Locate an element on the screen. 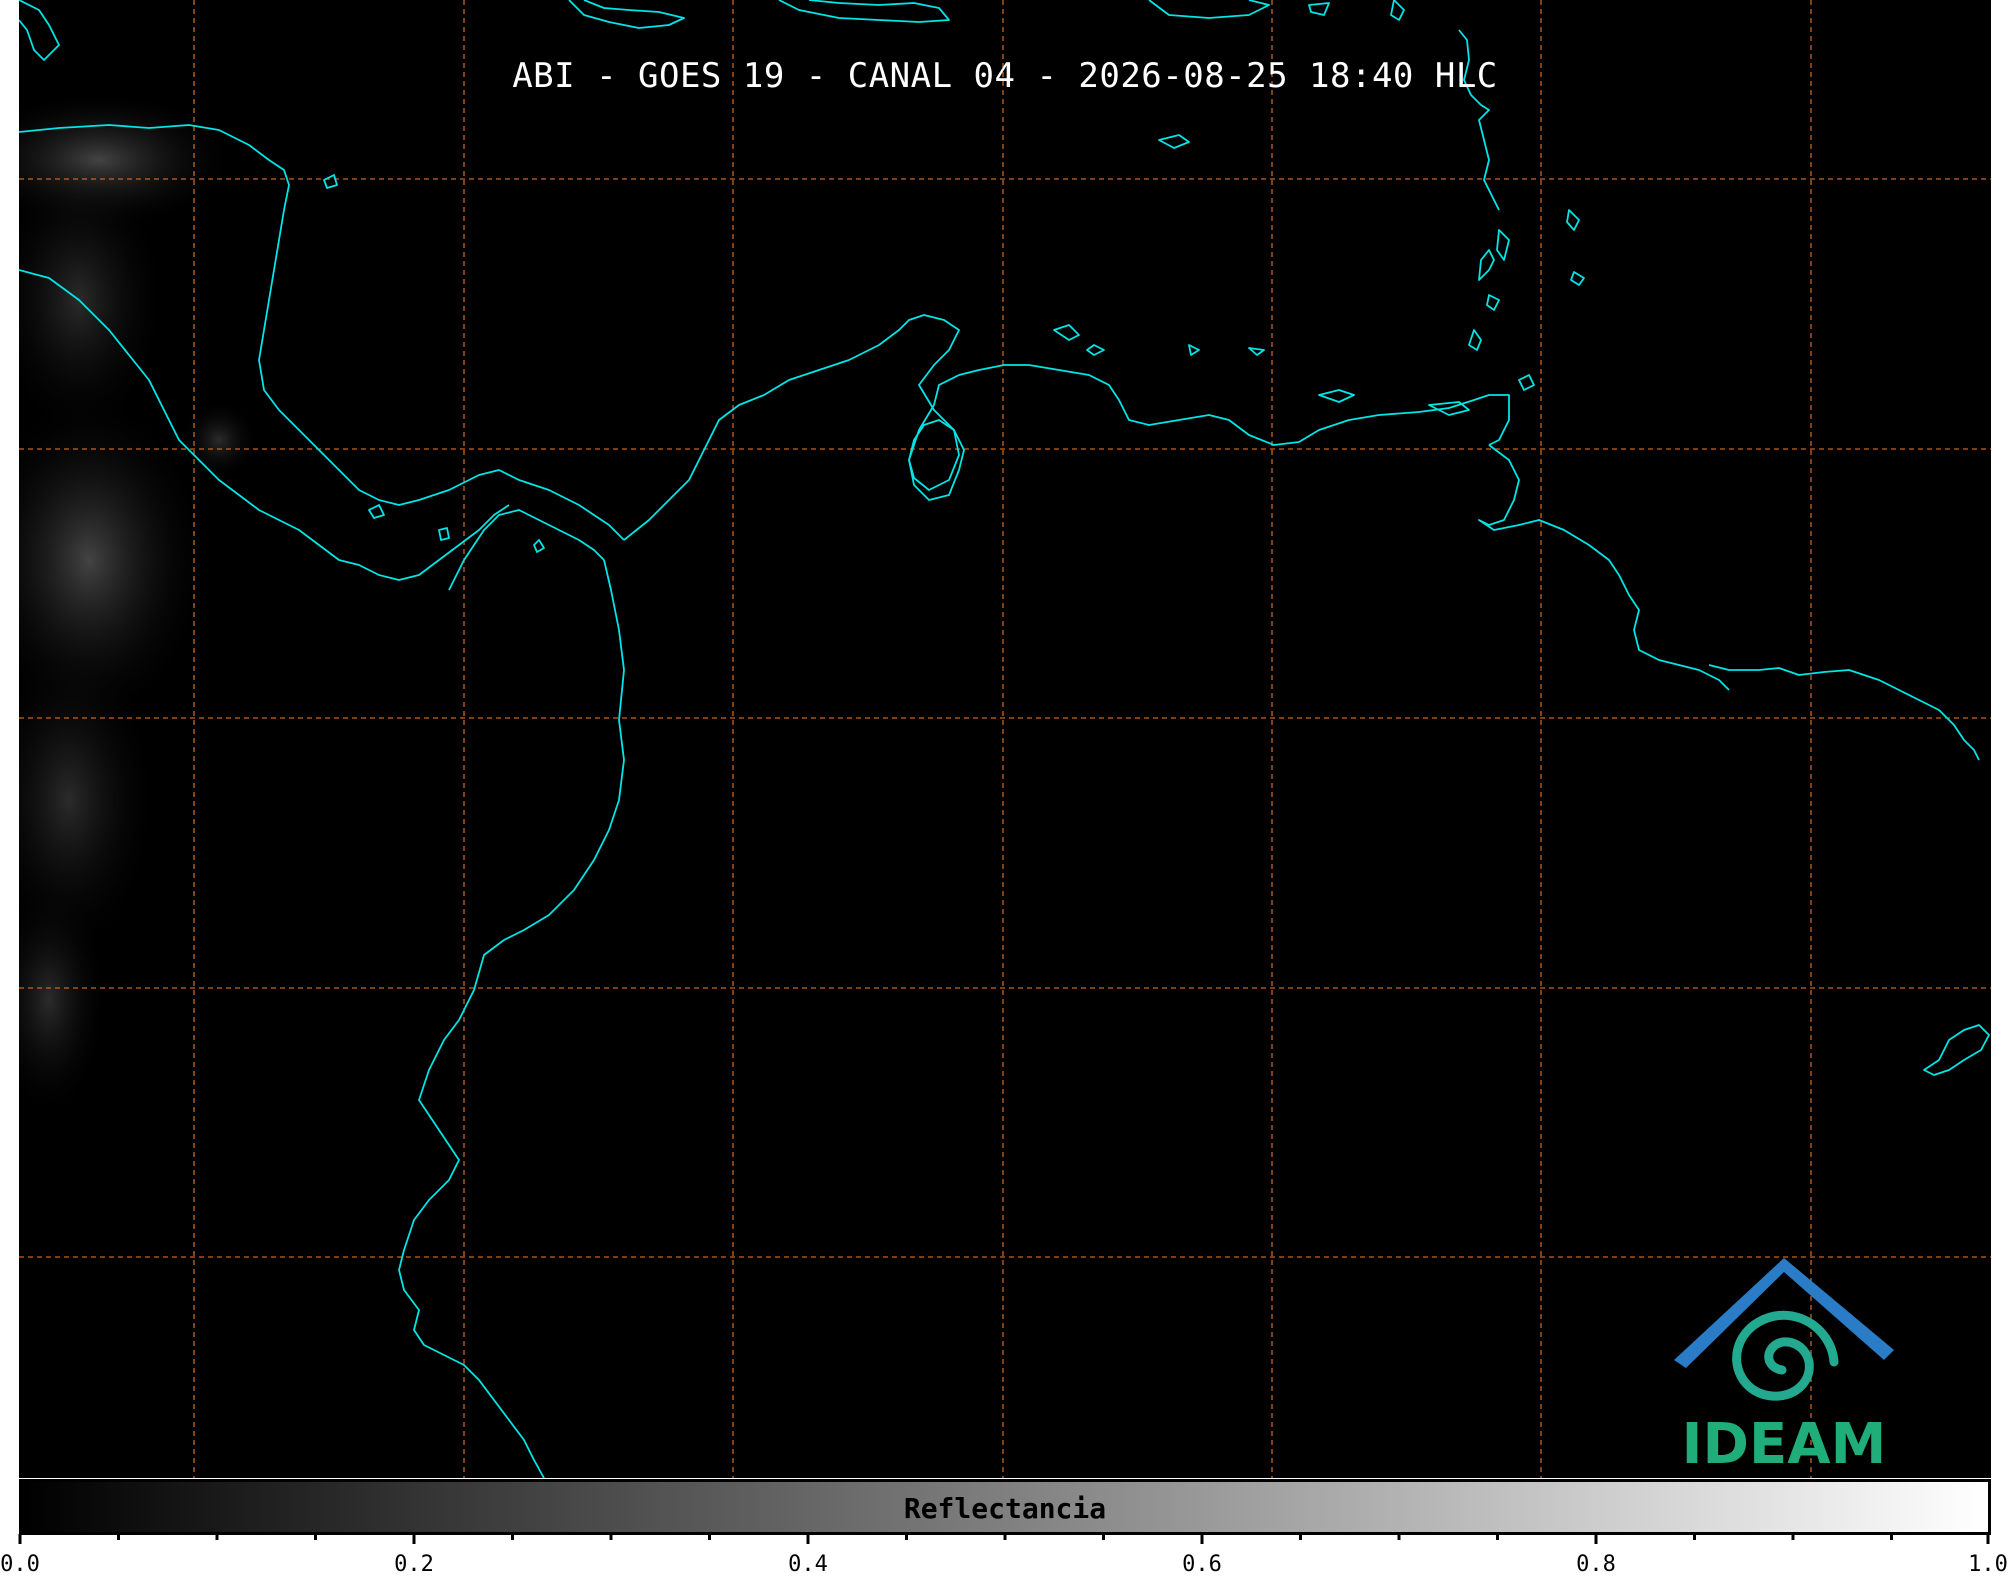  ideam-logo-text: IDEAM is located at coordinates (1784, 1444).